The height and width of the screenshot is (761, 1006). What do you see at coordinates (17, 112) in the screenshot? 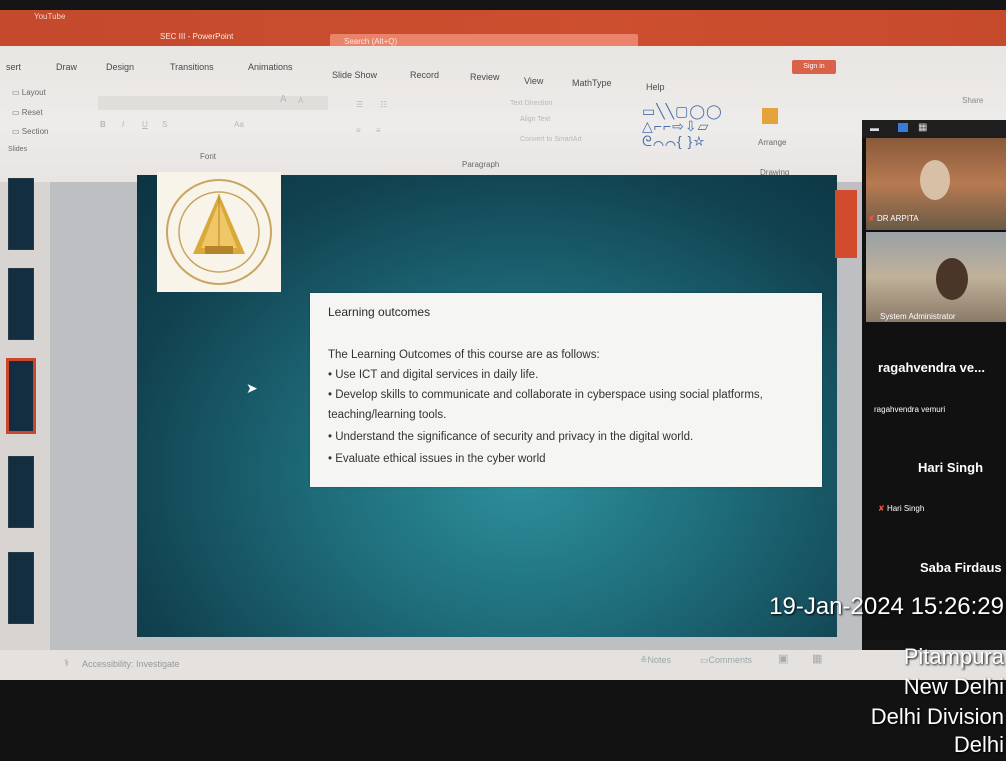
I see `reset-icon: ▭` at bounding box center [17, 112].